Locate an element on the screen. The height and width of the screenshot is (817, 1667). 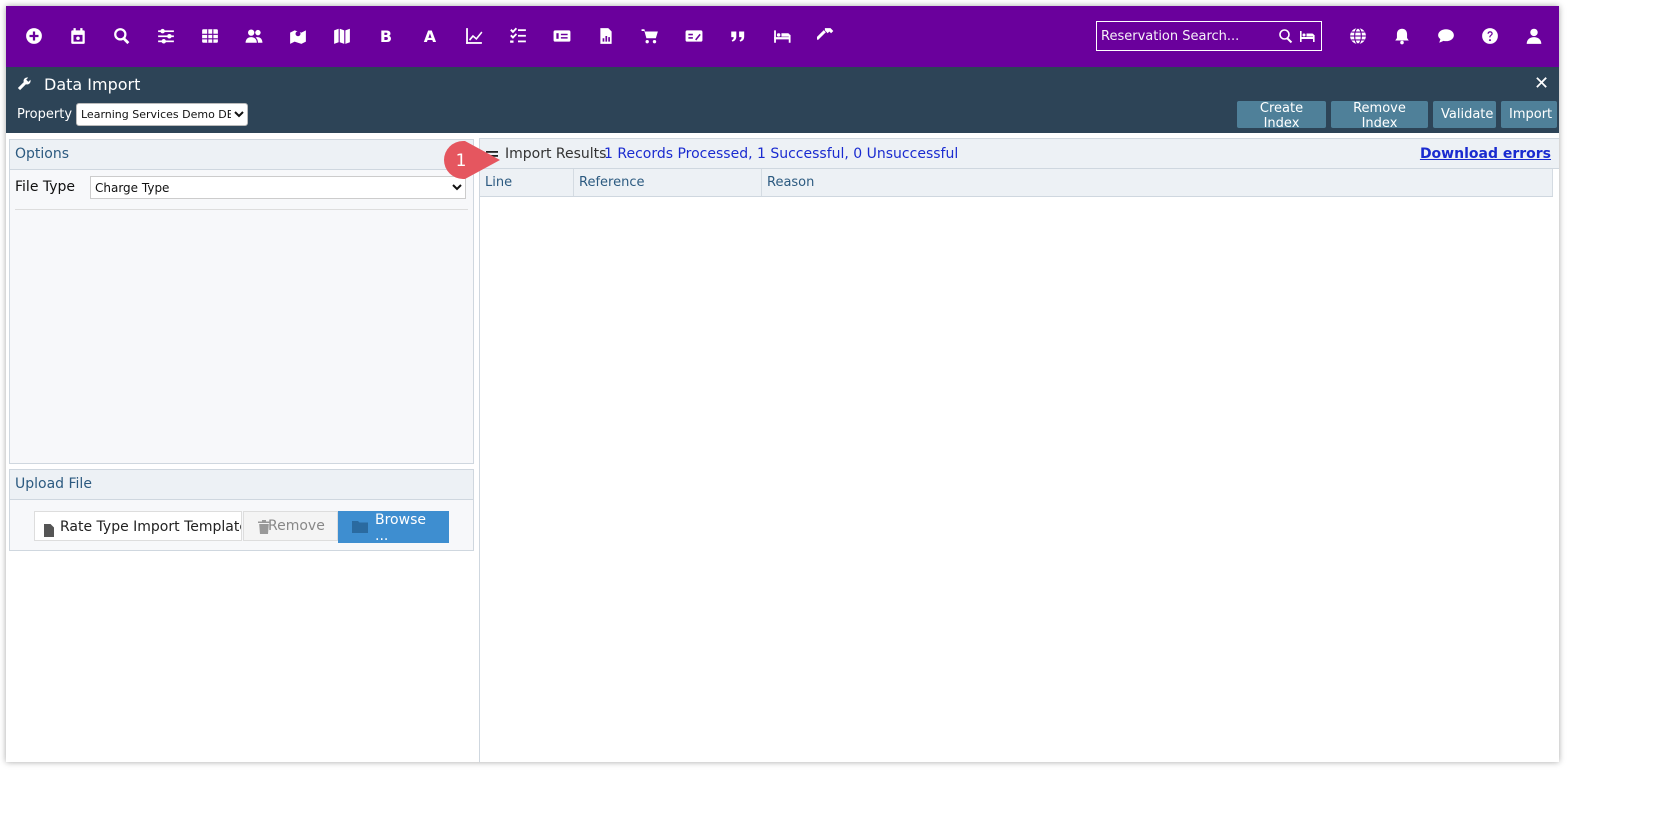
checklist-icon is located at coordinates (518, 36).